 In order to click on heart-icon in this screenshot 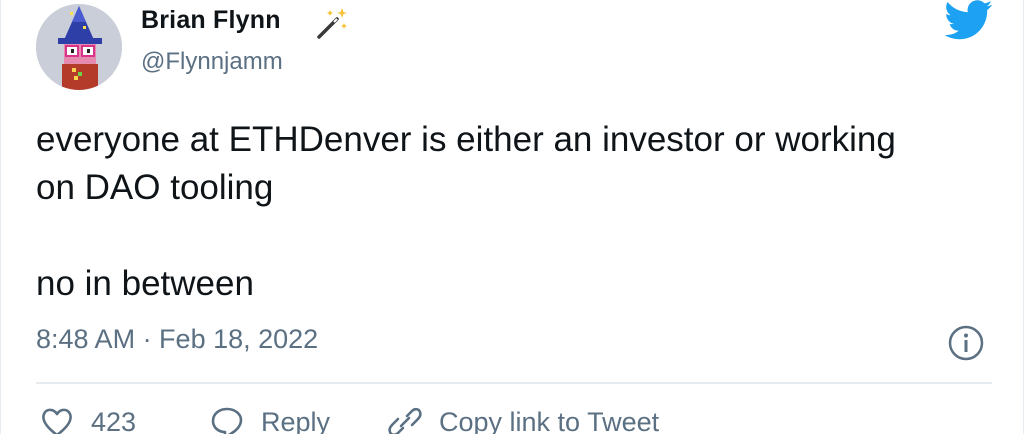, I will do `click(57, 421)`.